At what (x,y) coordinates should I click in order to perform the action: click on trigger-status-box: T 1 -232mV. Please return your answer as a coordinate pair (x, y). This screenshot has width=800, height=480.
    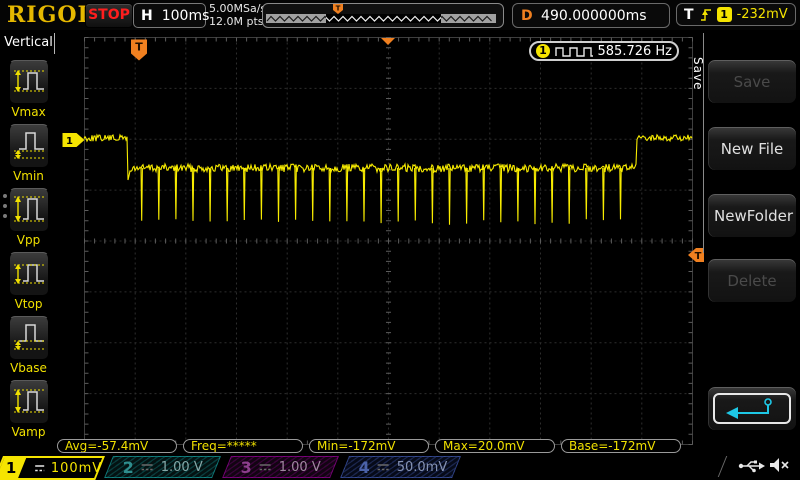
    Looking at the image, I should click on (736, 14).